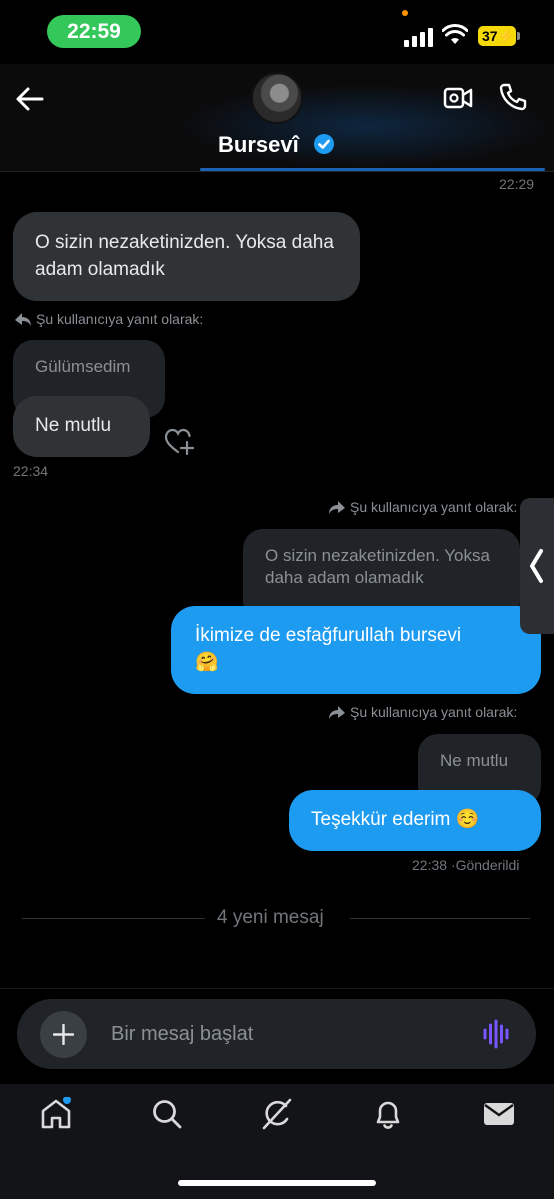  I want to click on search-icon, so click(167, 1114).